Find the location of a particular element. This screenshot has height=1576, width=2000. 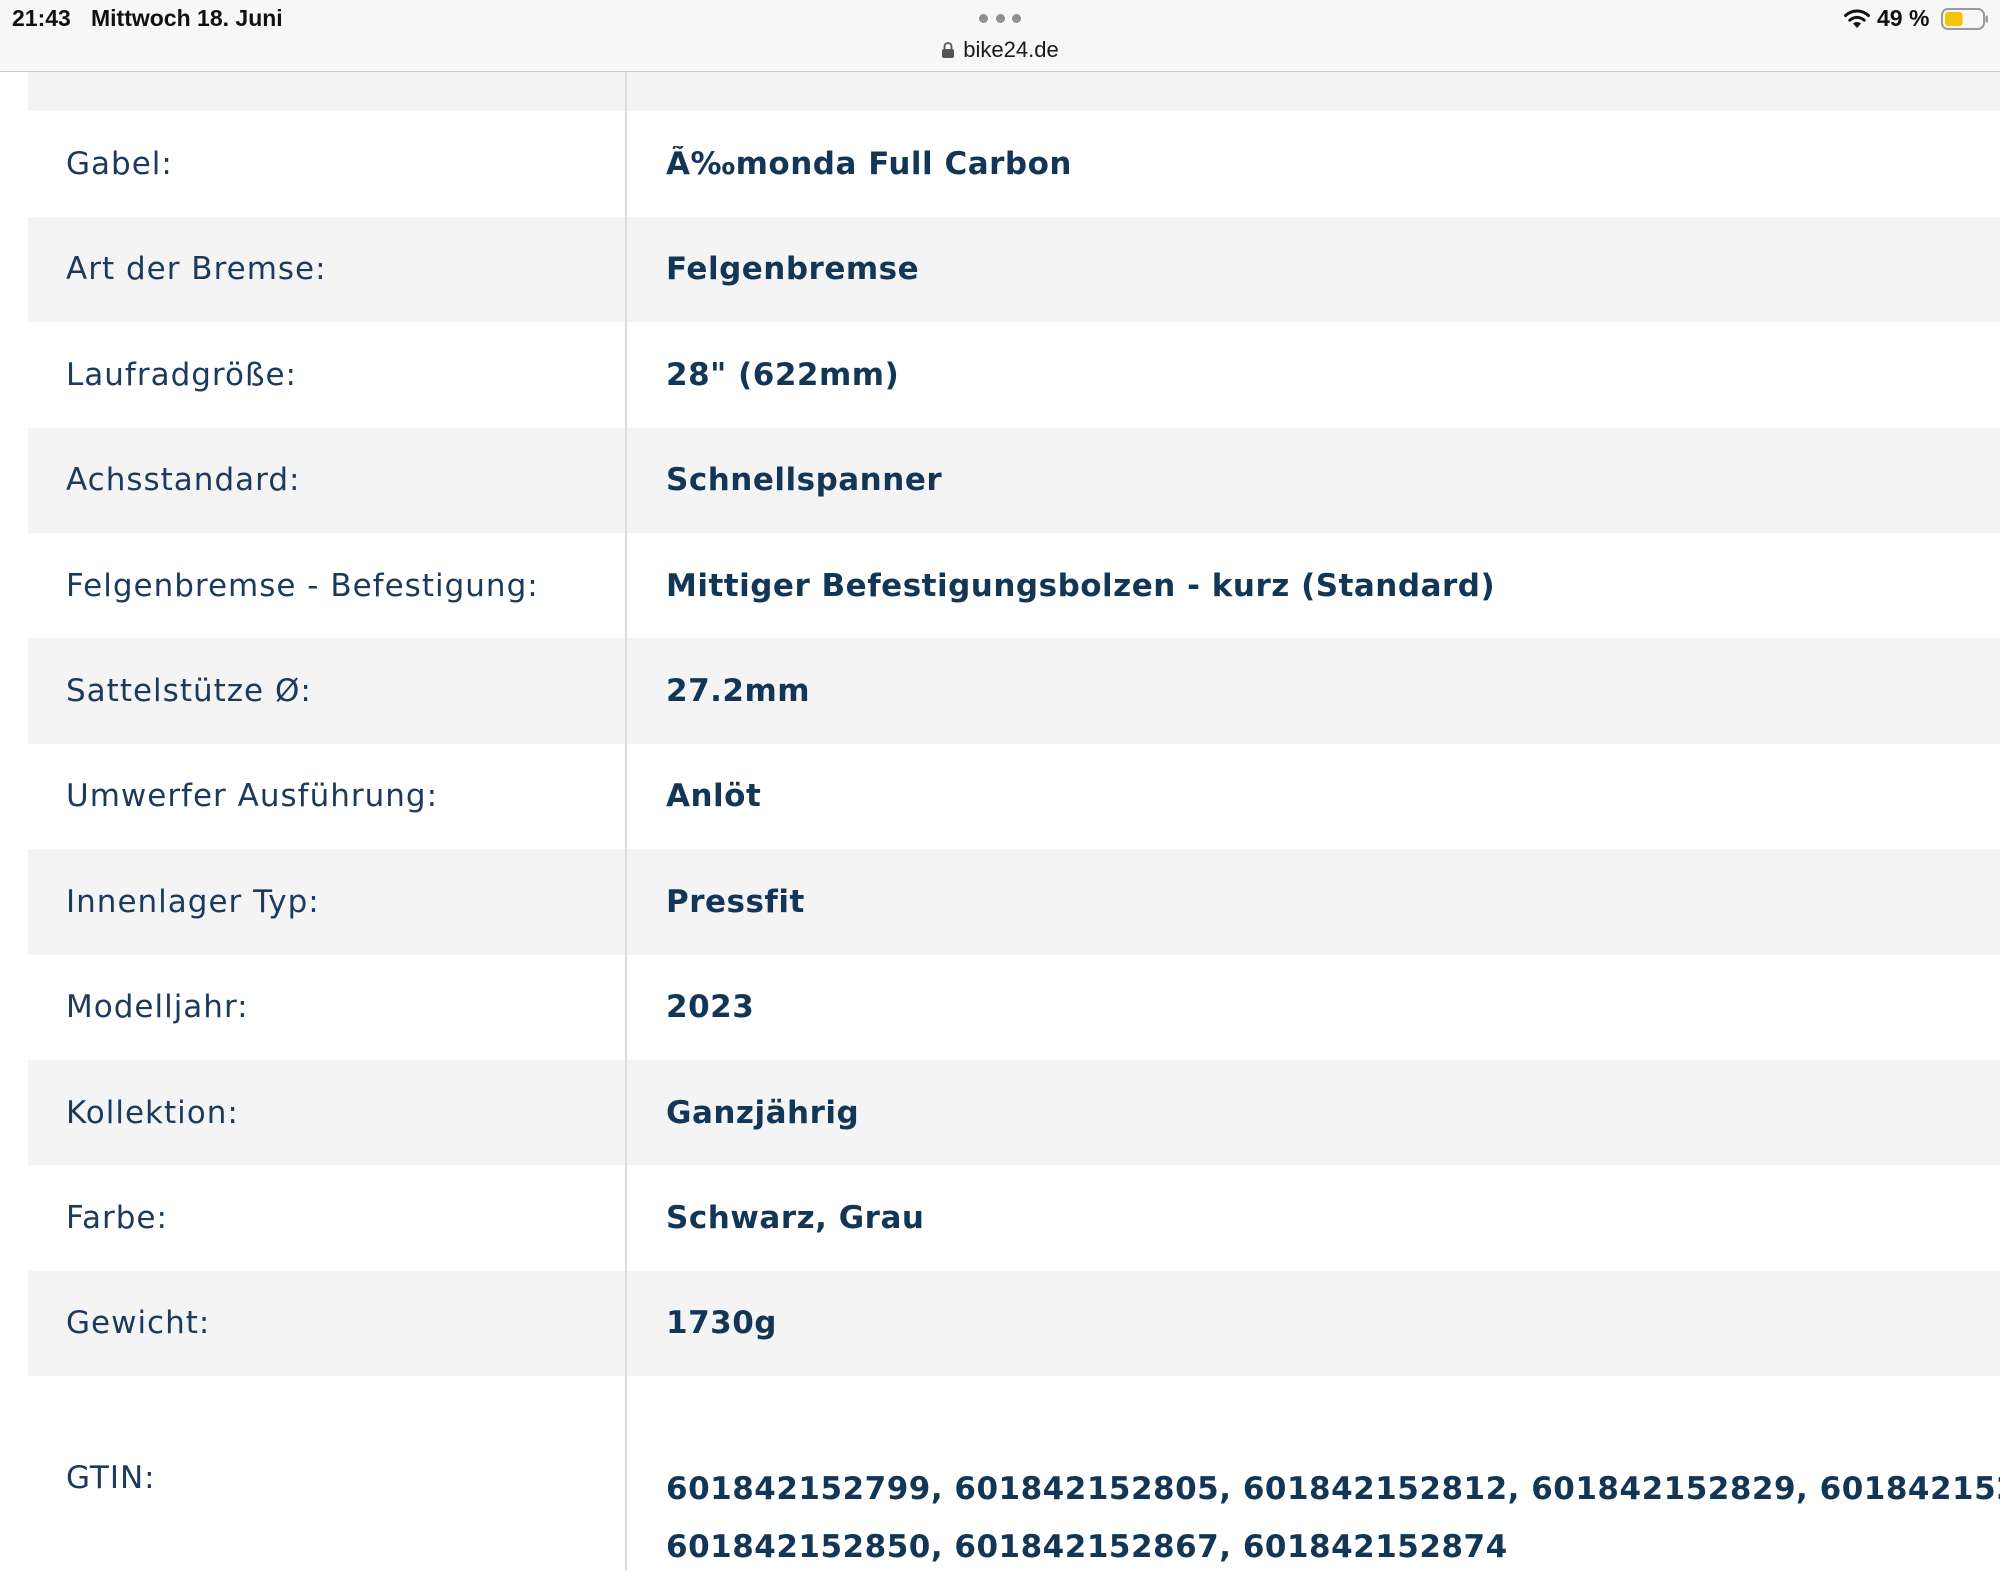

status-bar: 21:43 Mittwoch 18. Juni bike24.de 49 % is located at coordinates (1000, 36).